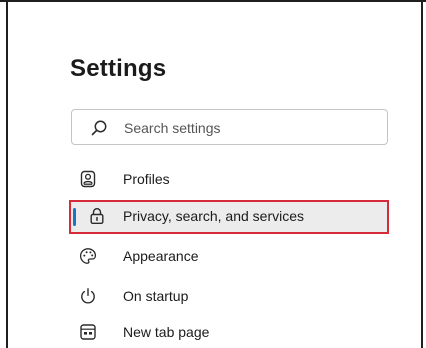 The width and height of the screenshot is (426, 348). Describe the element at coordinates (7, 174) in the screenshot. I see `window-border-left` at that location.